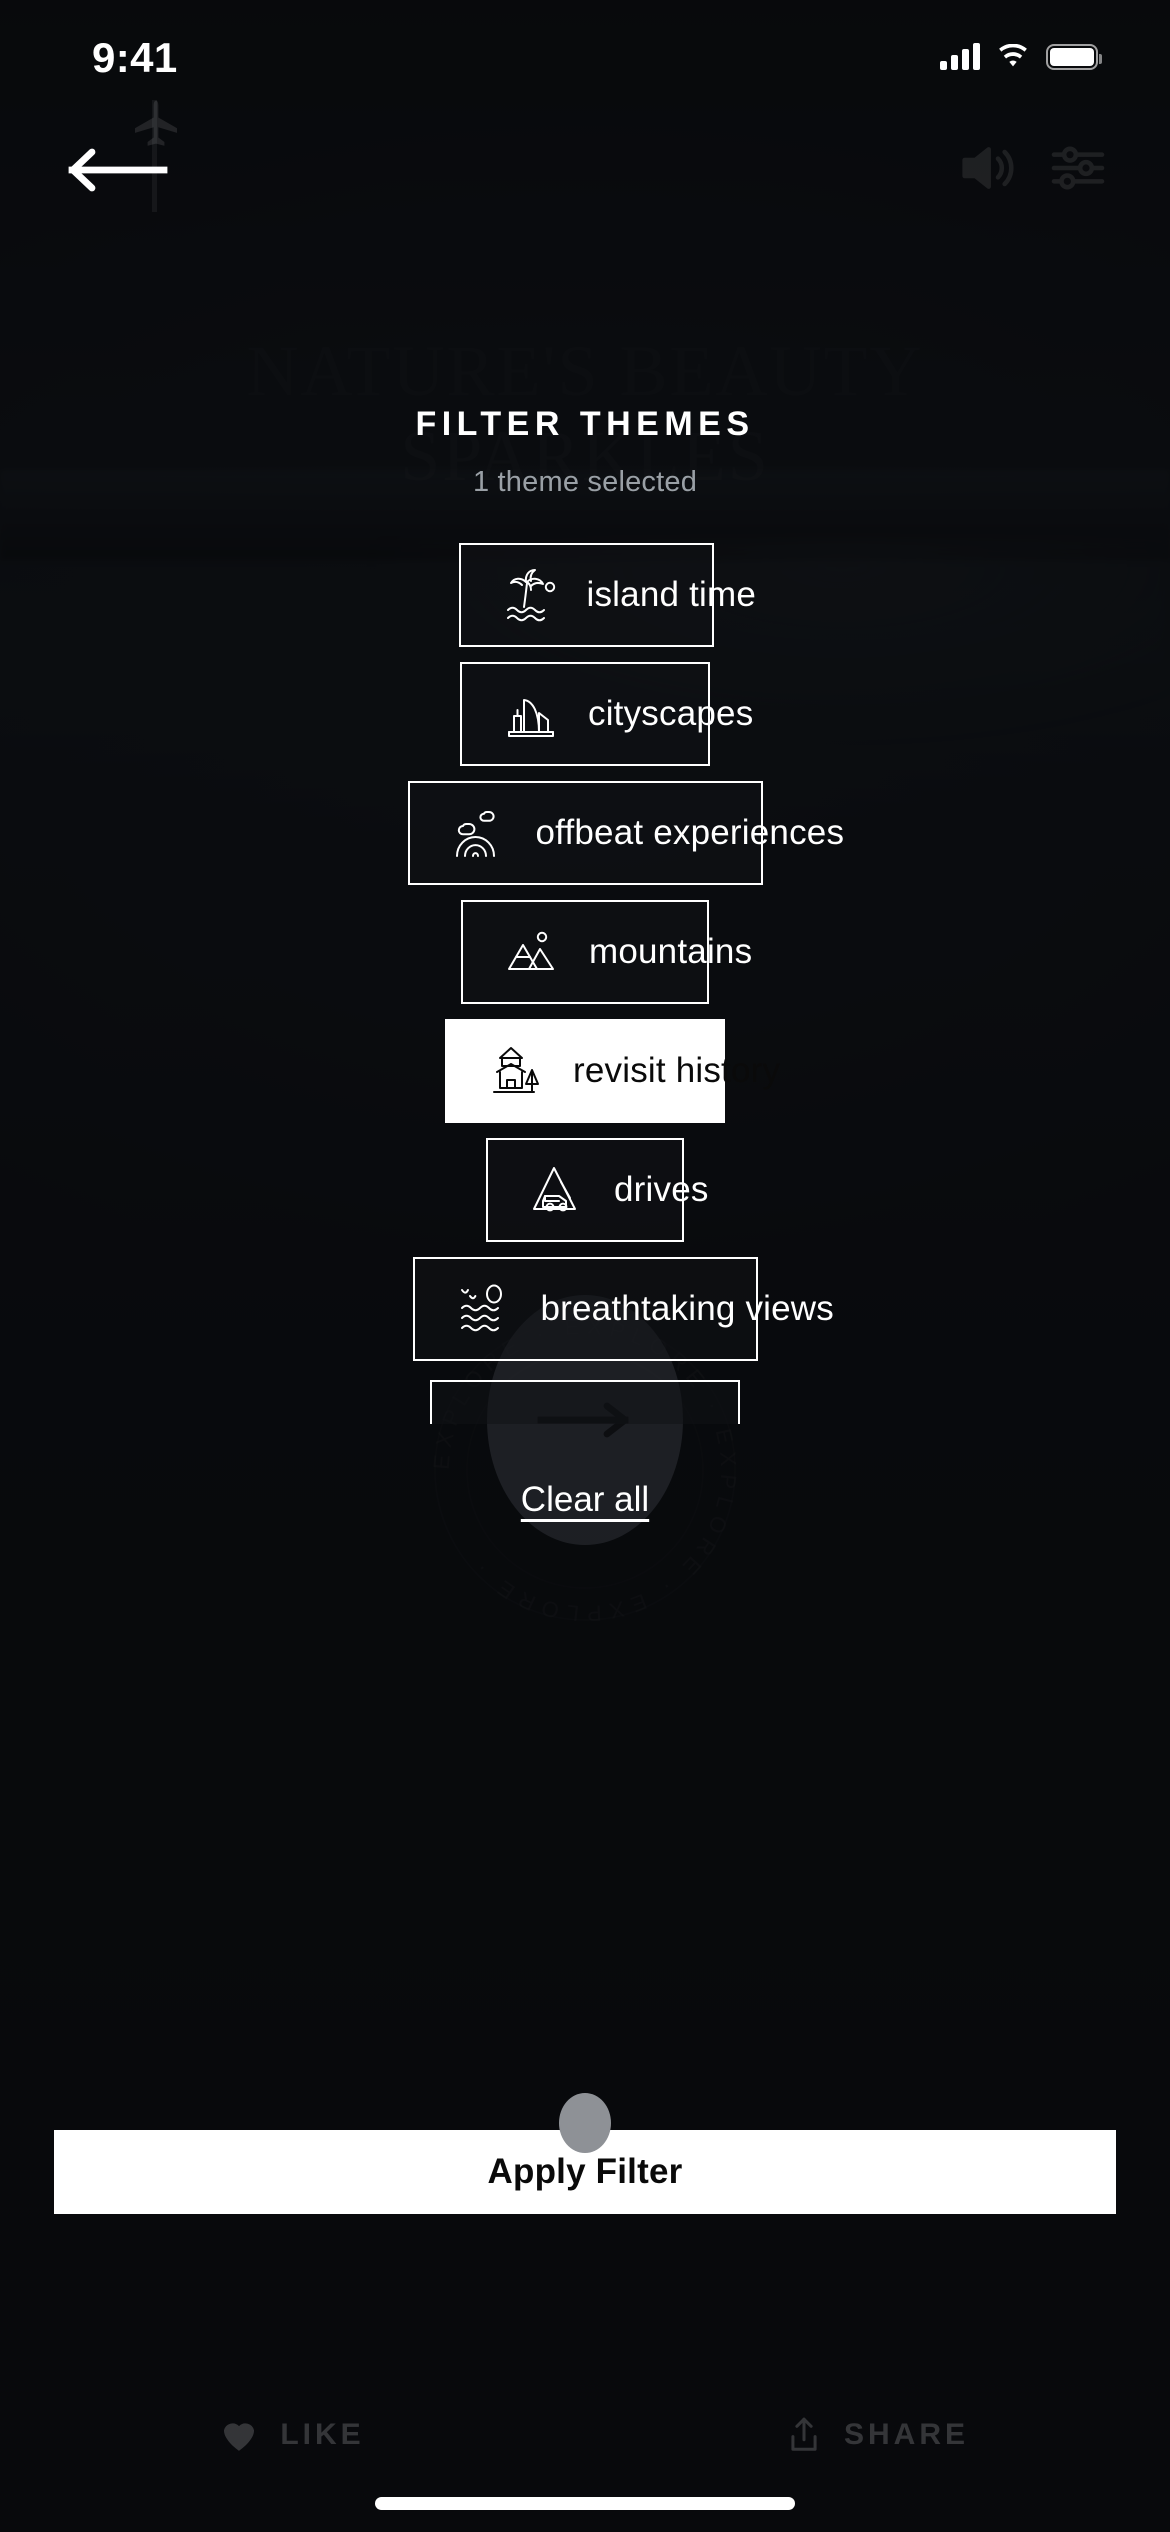 The image size is (1170, 2532). I want to click on chip-offbeat-experiences: offbeat experiences, so click(625, 833).